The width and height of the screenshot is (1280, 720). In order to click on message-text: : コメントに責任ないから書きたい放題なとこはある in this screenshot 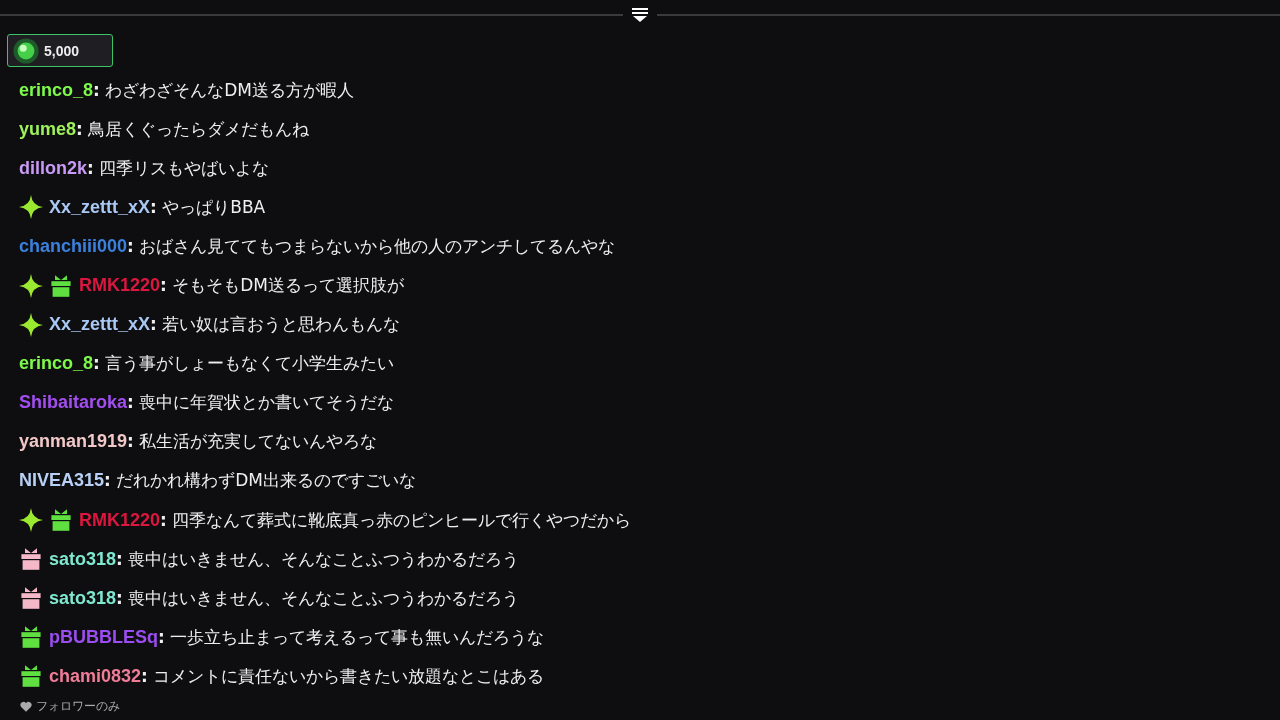, I will do `click(343, 676)`.